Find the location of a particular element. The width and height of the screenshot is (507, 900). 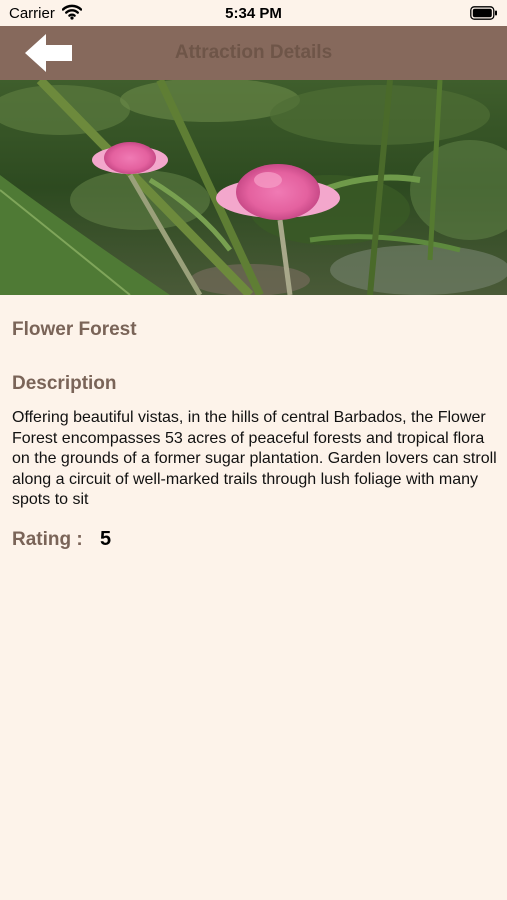

battery-icon is located at coordinates (484, 15).